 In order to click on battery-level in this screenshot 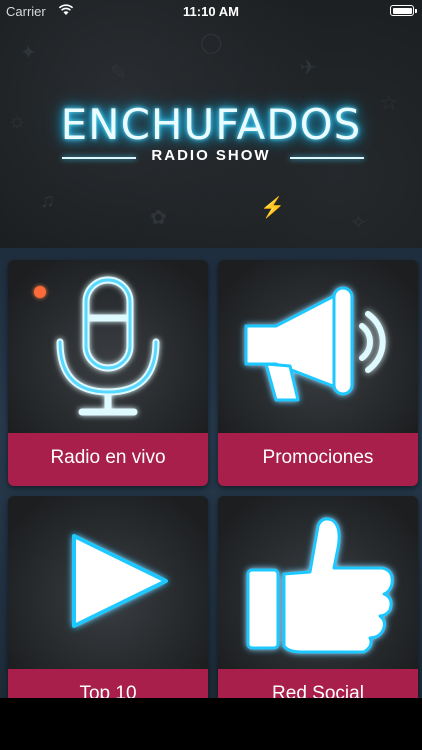, I will do `click(402, 10)`.